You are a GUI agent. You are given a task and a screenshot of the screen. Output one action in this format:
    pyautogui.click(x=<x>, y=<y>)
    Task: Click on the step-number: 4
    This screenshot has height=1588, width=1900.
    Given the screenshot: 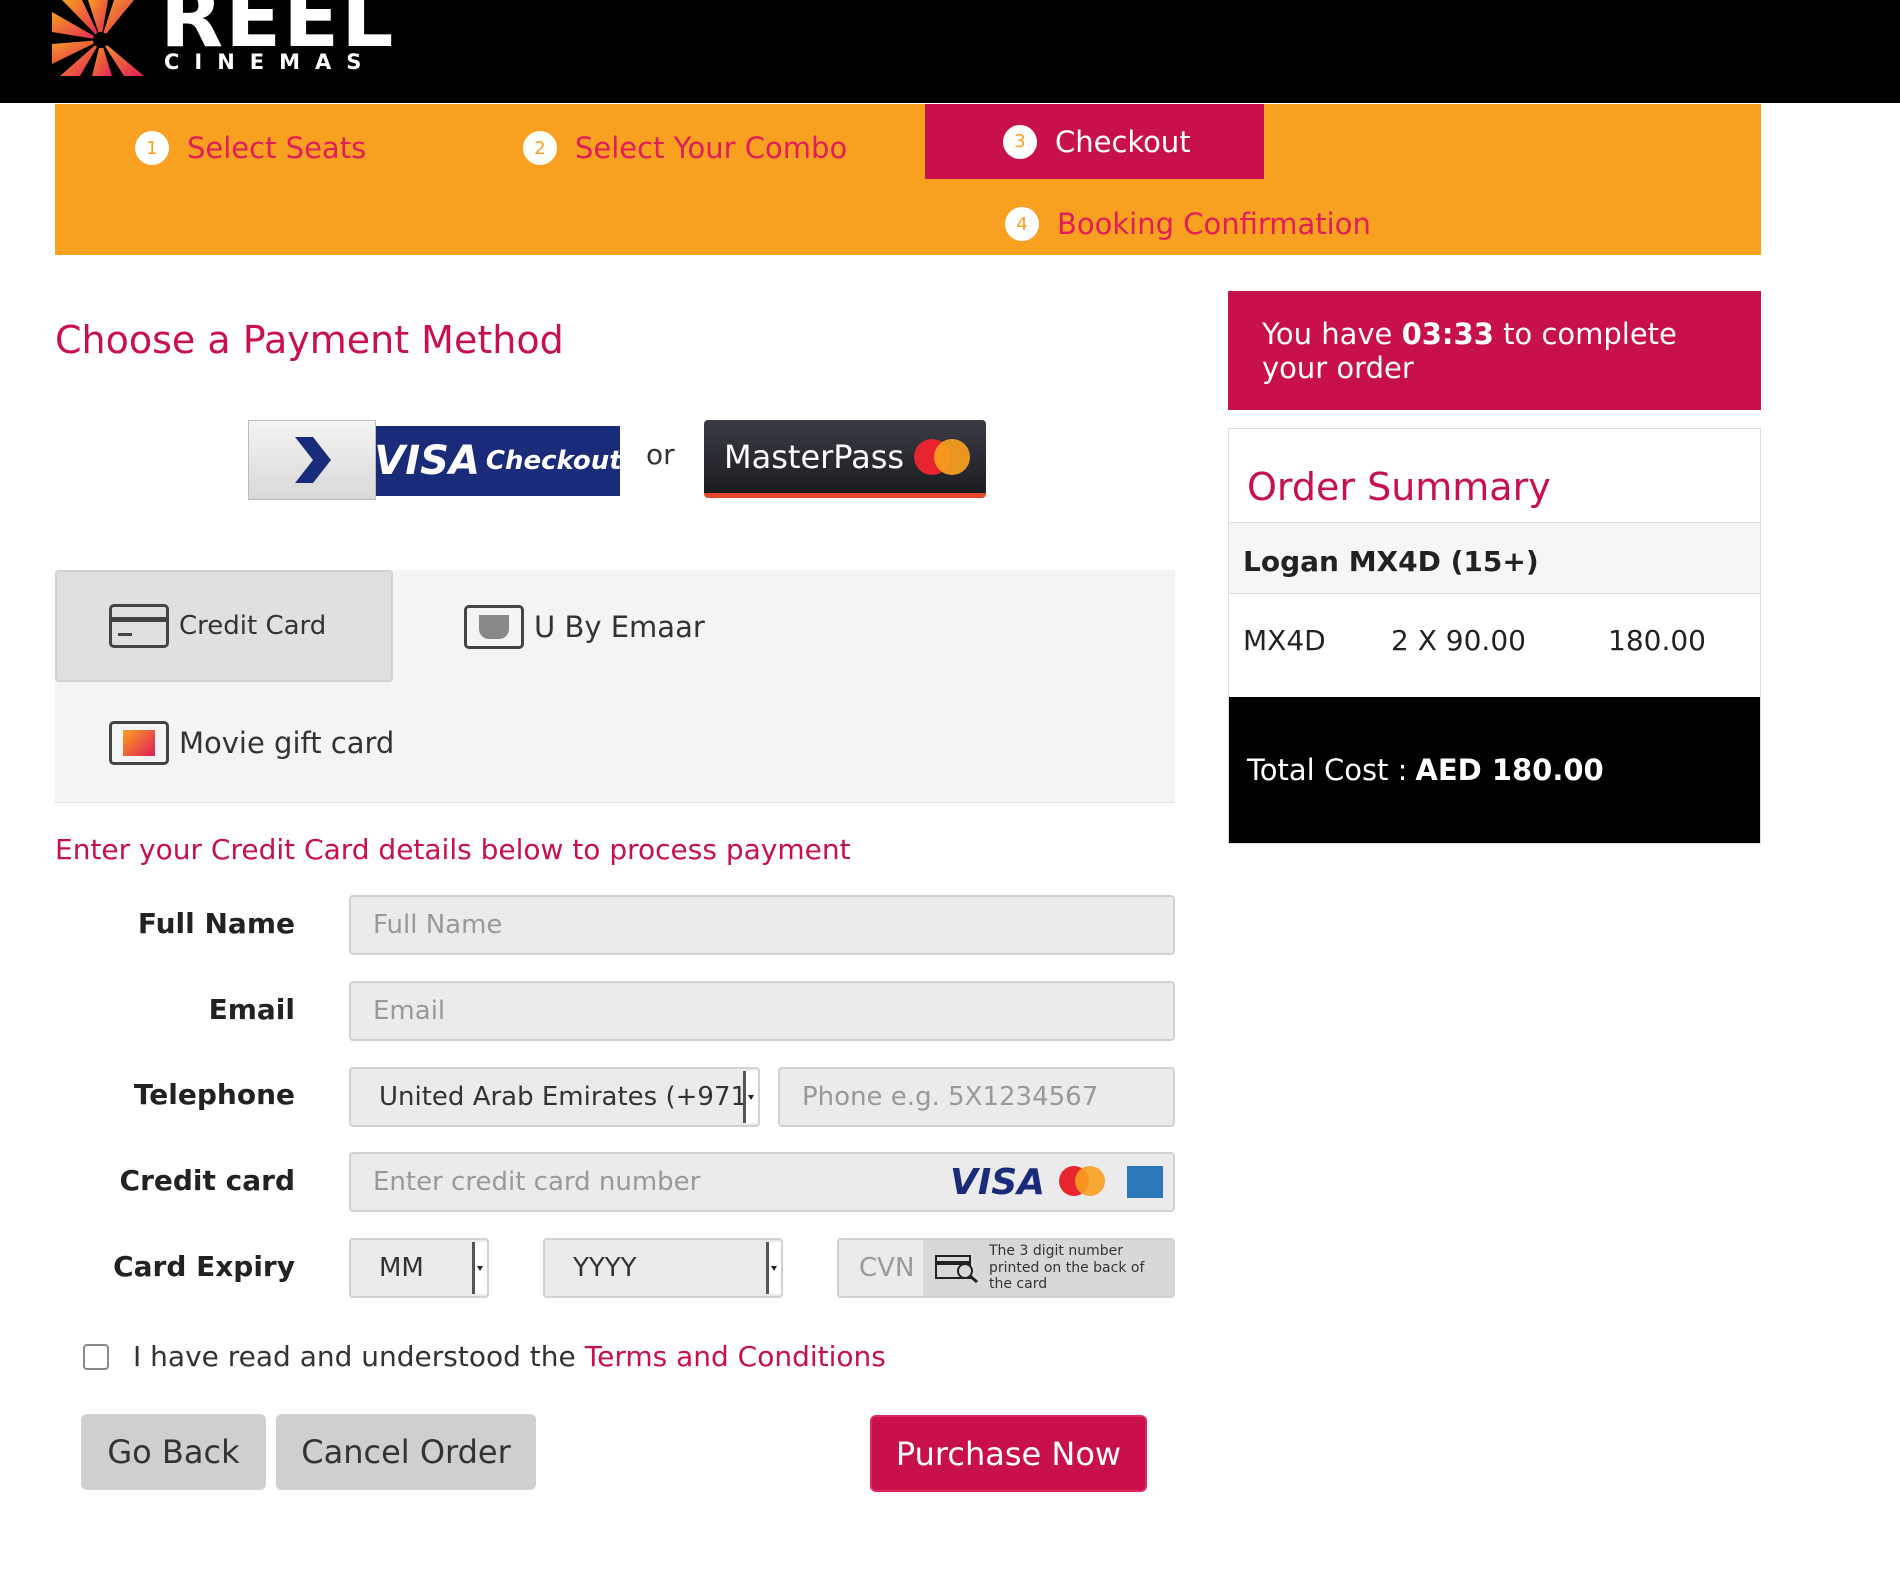 What is the action you would take?
    pyautogui.click(x=1022, y=224)
    